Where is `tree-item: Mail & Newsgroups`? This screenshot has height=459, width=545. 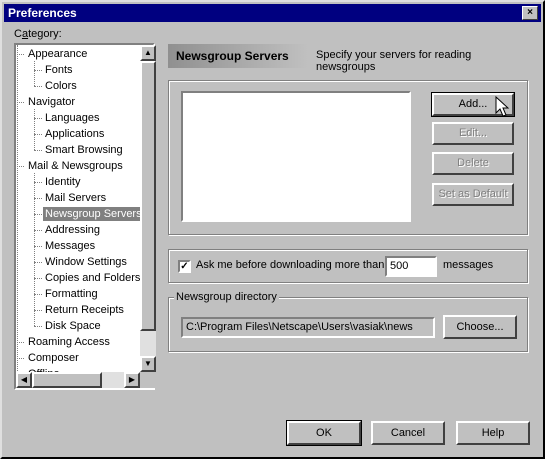 tree-item: Mail & Newsgroups is located at coordinates (75, 166).